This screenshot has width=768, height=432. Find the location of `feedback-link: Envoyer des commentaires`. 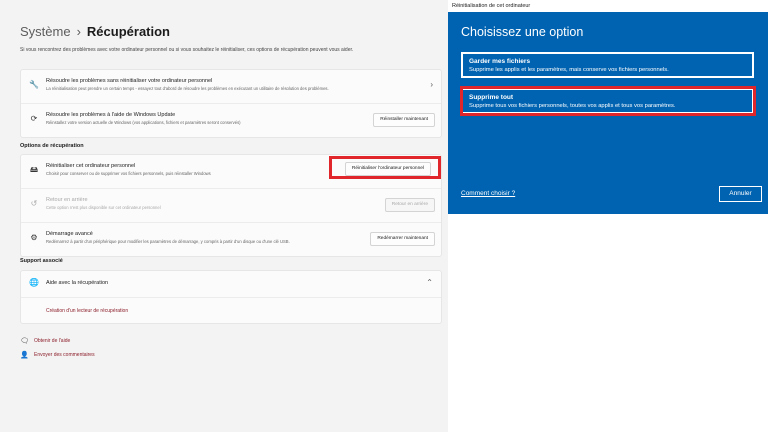

feedback-link: Envoyer des commentaires is located at coordinates (64, 355).